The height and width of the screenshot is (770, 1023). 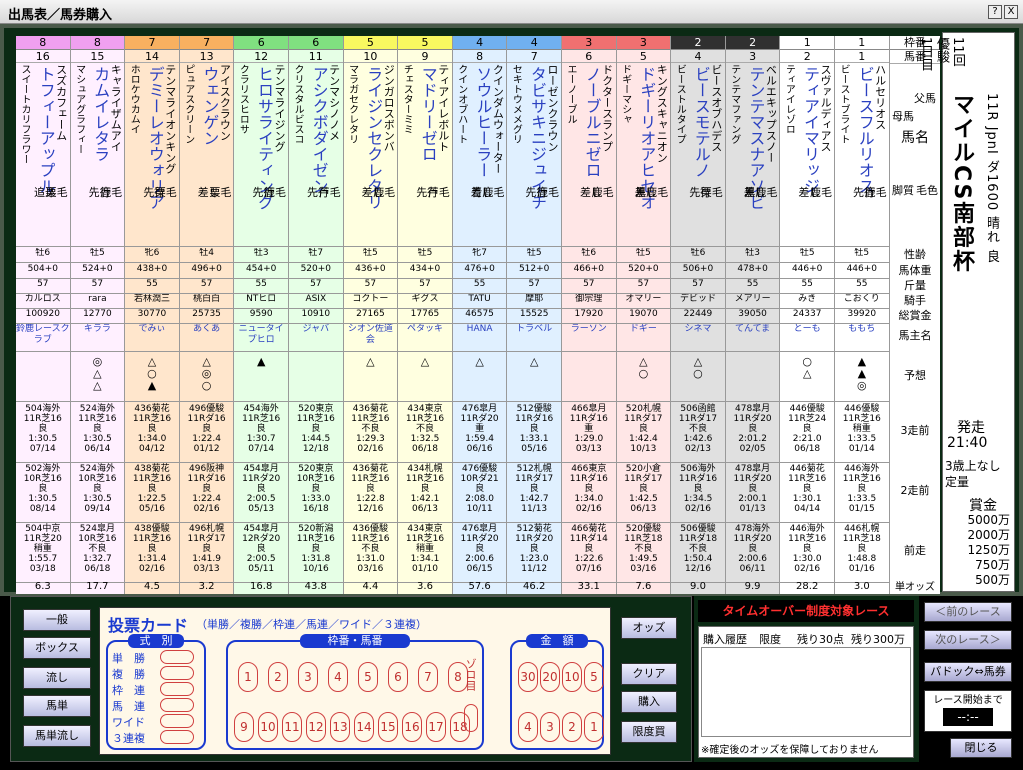 I want to click on label-z3: 3走前, so click(x=915, y=430).